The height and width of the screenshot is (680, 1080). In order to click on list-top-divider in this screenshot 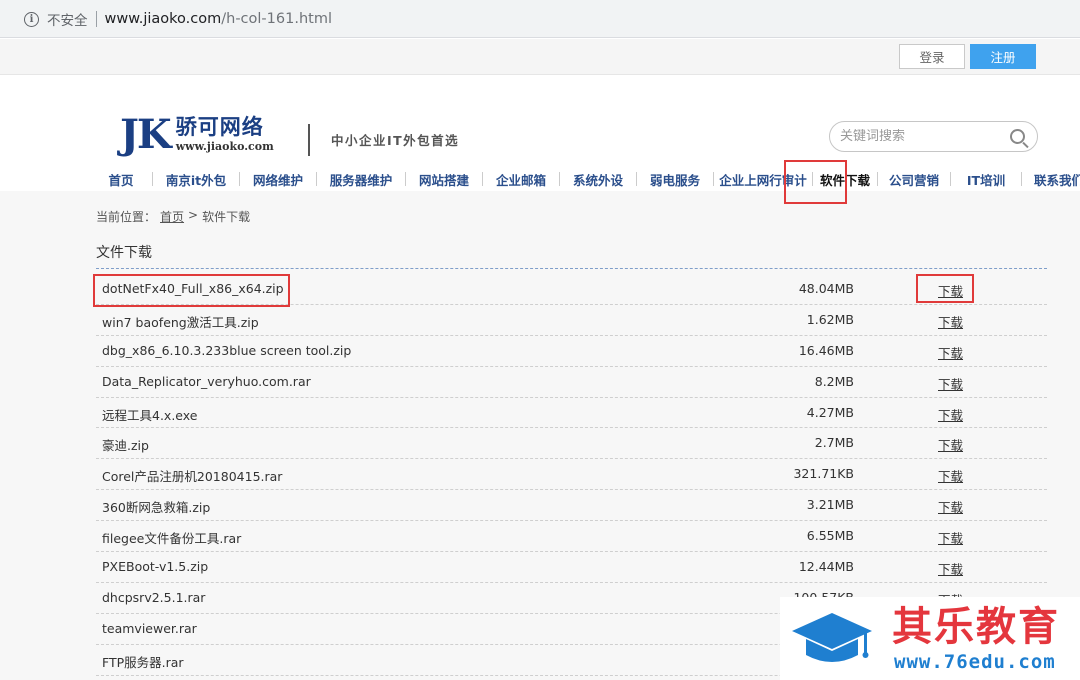, I will do `click(571, 268)`.